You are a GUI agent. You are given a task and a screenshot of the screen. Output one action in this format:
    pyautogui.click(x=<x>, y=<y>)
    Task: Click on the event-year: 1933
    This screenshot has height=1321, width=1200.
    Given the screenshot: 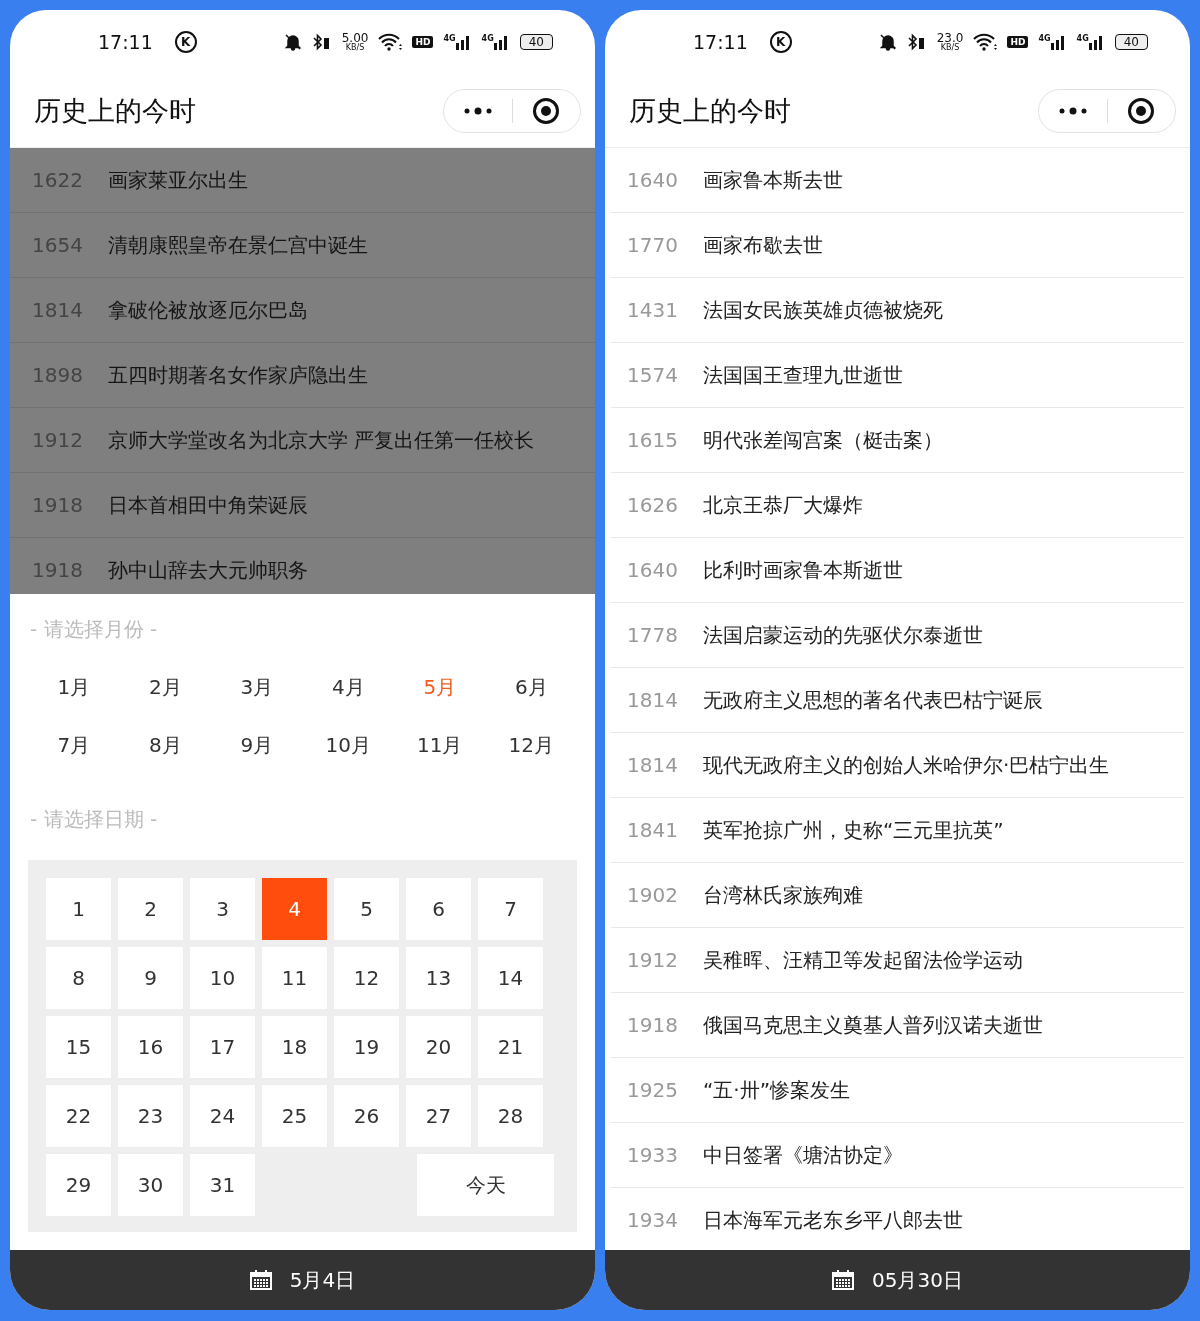 What is the action you would take?
    pyautogui.click(x=652, y=1155)
    